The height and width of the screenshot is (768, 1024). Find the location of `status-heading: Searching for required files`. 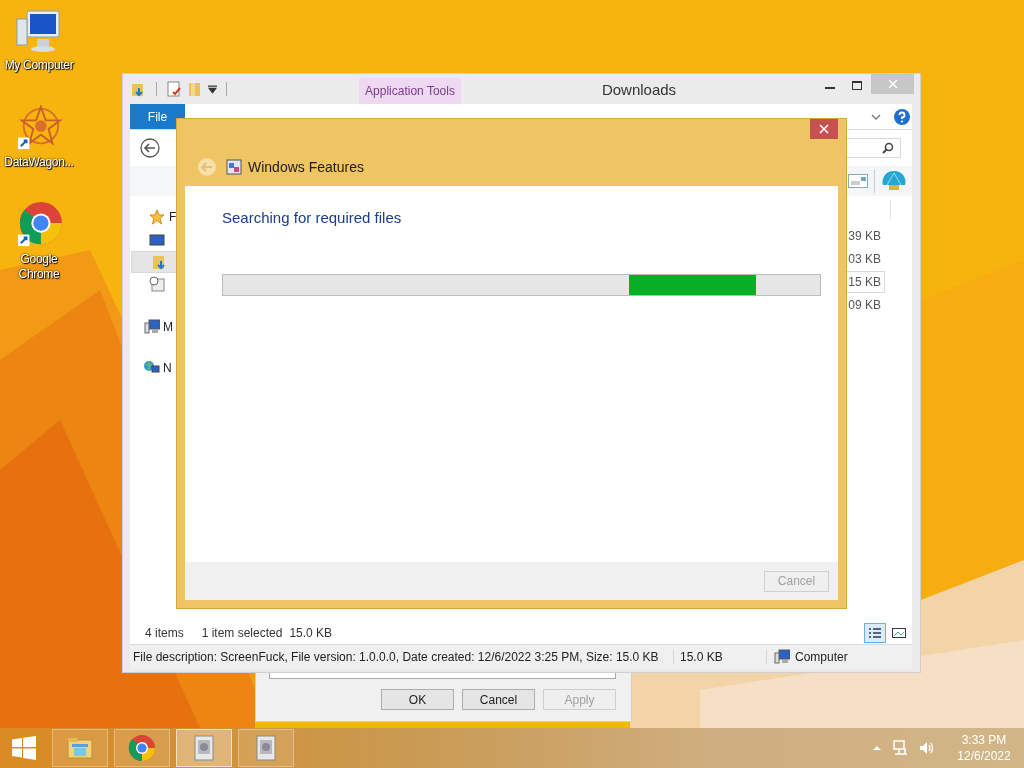

status-heading: Searching for required files is located at coordinates (312, 217).